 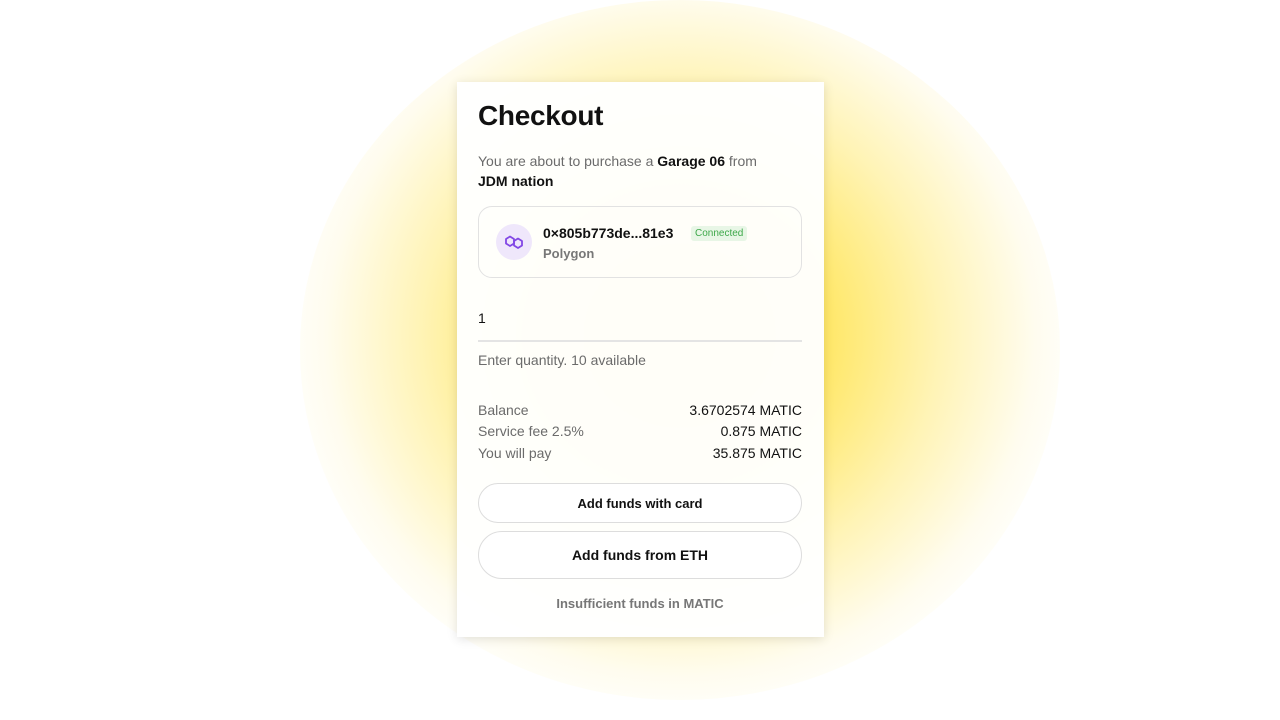 I want to click on wallet-address: 0×805b773de...81e3, so click(x=608, y=233).